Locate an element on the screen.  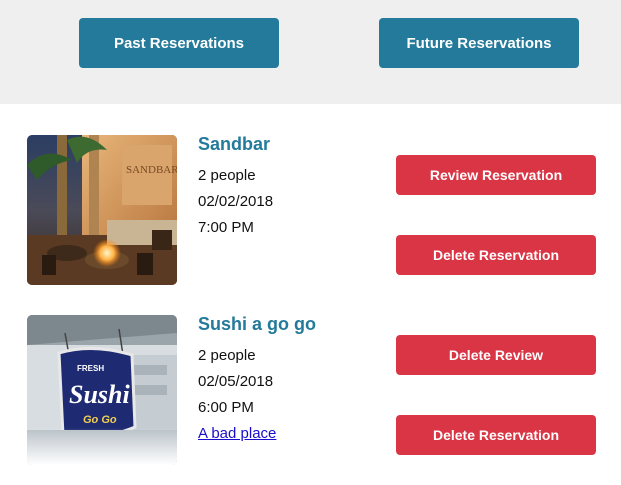
reservation-time: 7:00 PM is located at coordinates (226, 227).